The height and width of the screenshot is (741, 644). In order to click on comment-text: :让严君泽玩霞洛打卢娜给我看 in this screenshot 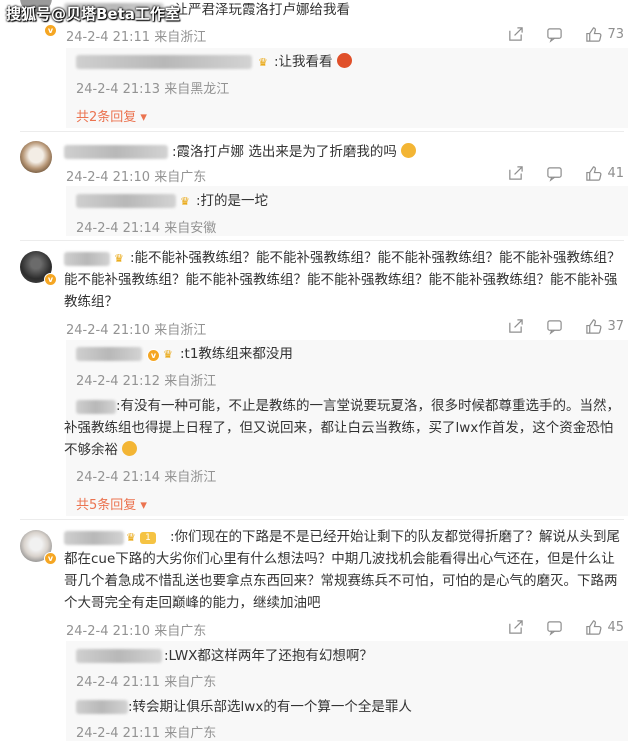, I will do `click(260, 10)`.